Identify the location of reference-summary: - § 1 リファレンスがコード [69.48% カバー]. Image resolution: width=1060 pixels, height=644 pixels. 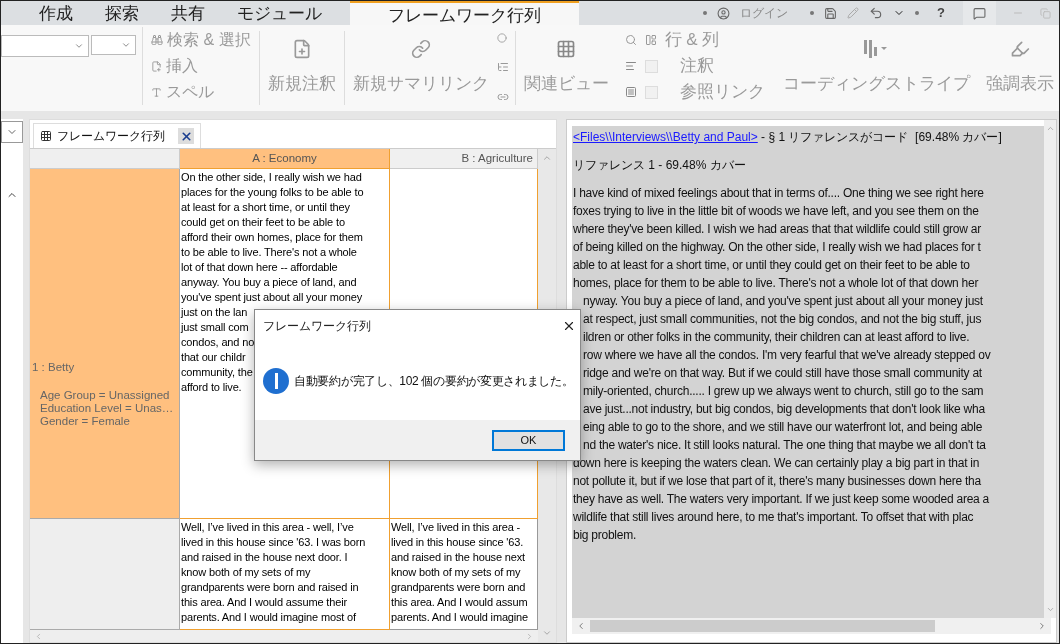
(881, 137).